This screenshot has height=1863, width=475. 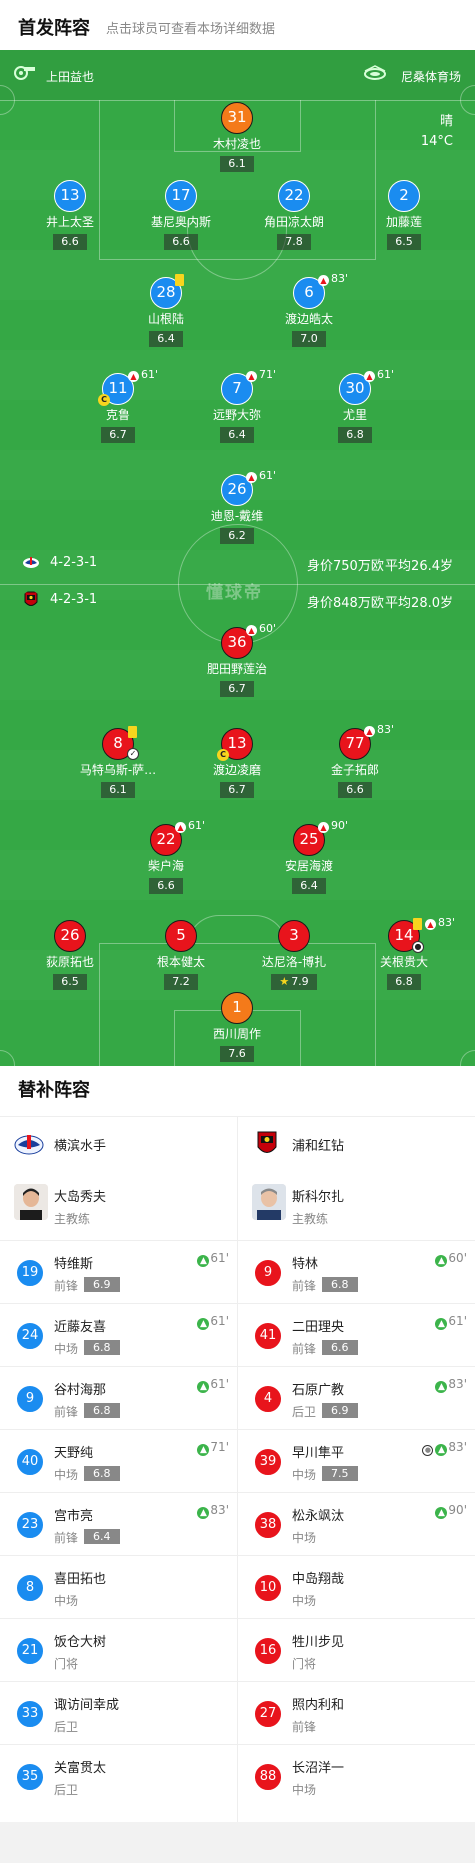 I want to click on player-rating: 6.2, so click(x=237, y=536).